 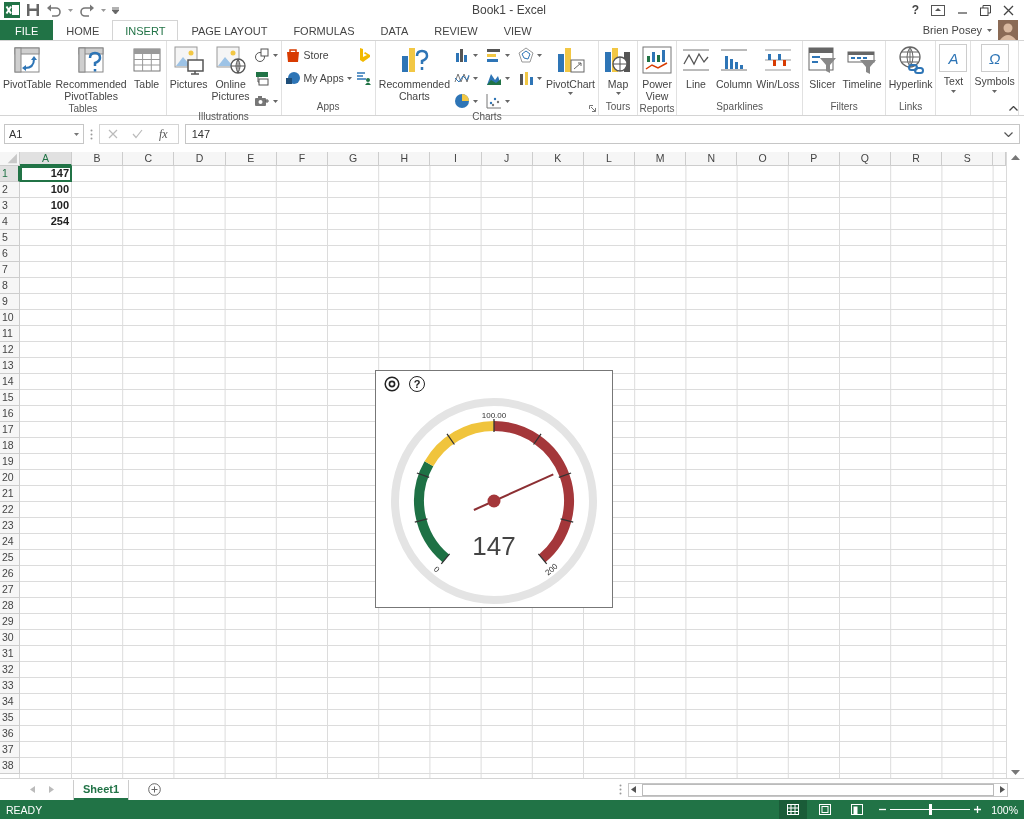 I want to click on row-number: 12, so click(x=10, y=350).